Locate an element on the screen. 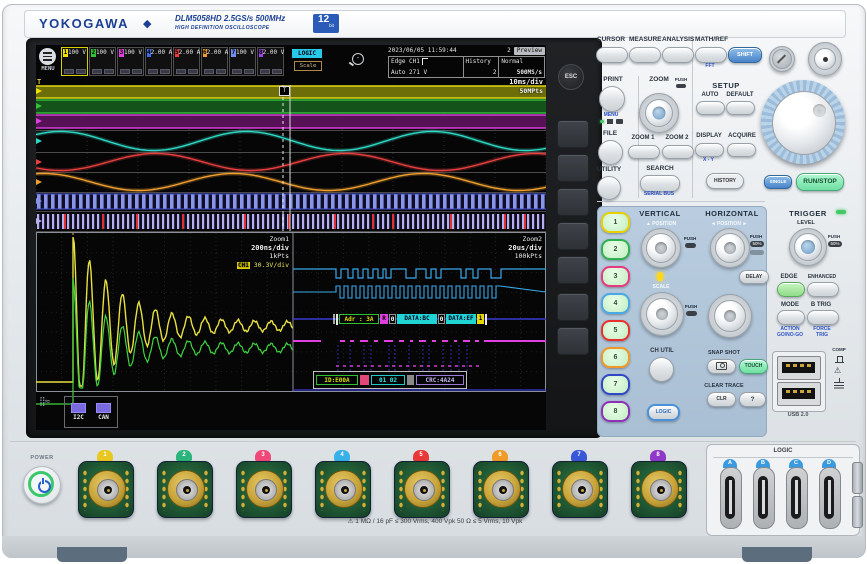 Image resolution: width=867 pixels, height=564 pixels. vertical-scale-knob is located at coordinates (662, 314).